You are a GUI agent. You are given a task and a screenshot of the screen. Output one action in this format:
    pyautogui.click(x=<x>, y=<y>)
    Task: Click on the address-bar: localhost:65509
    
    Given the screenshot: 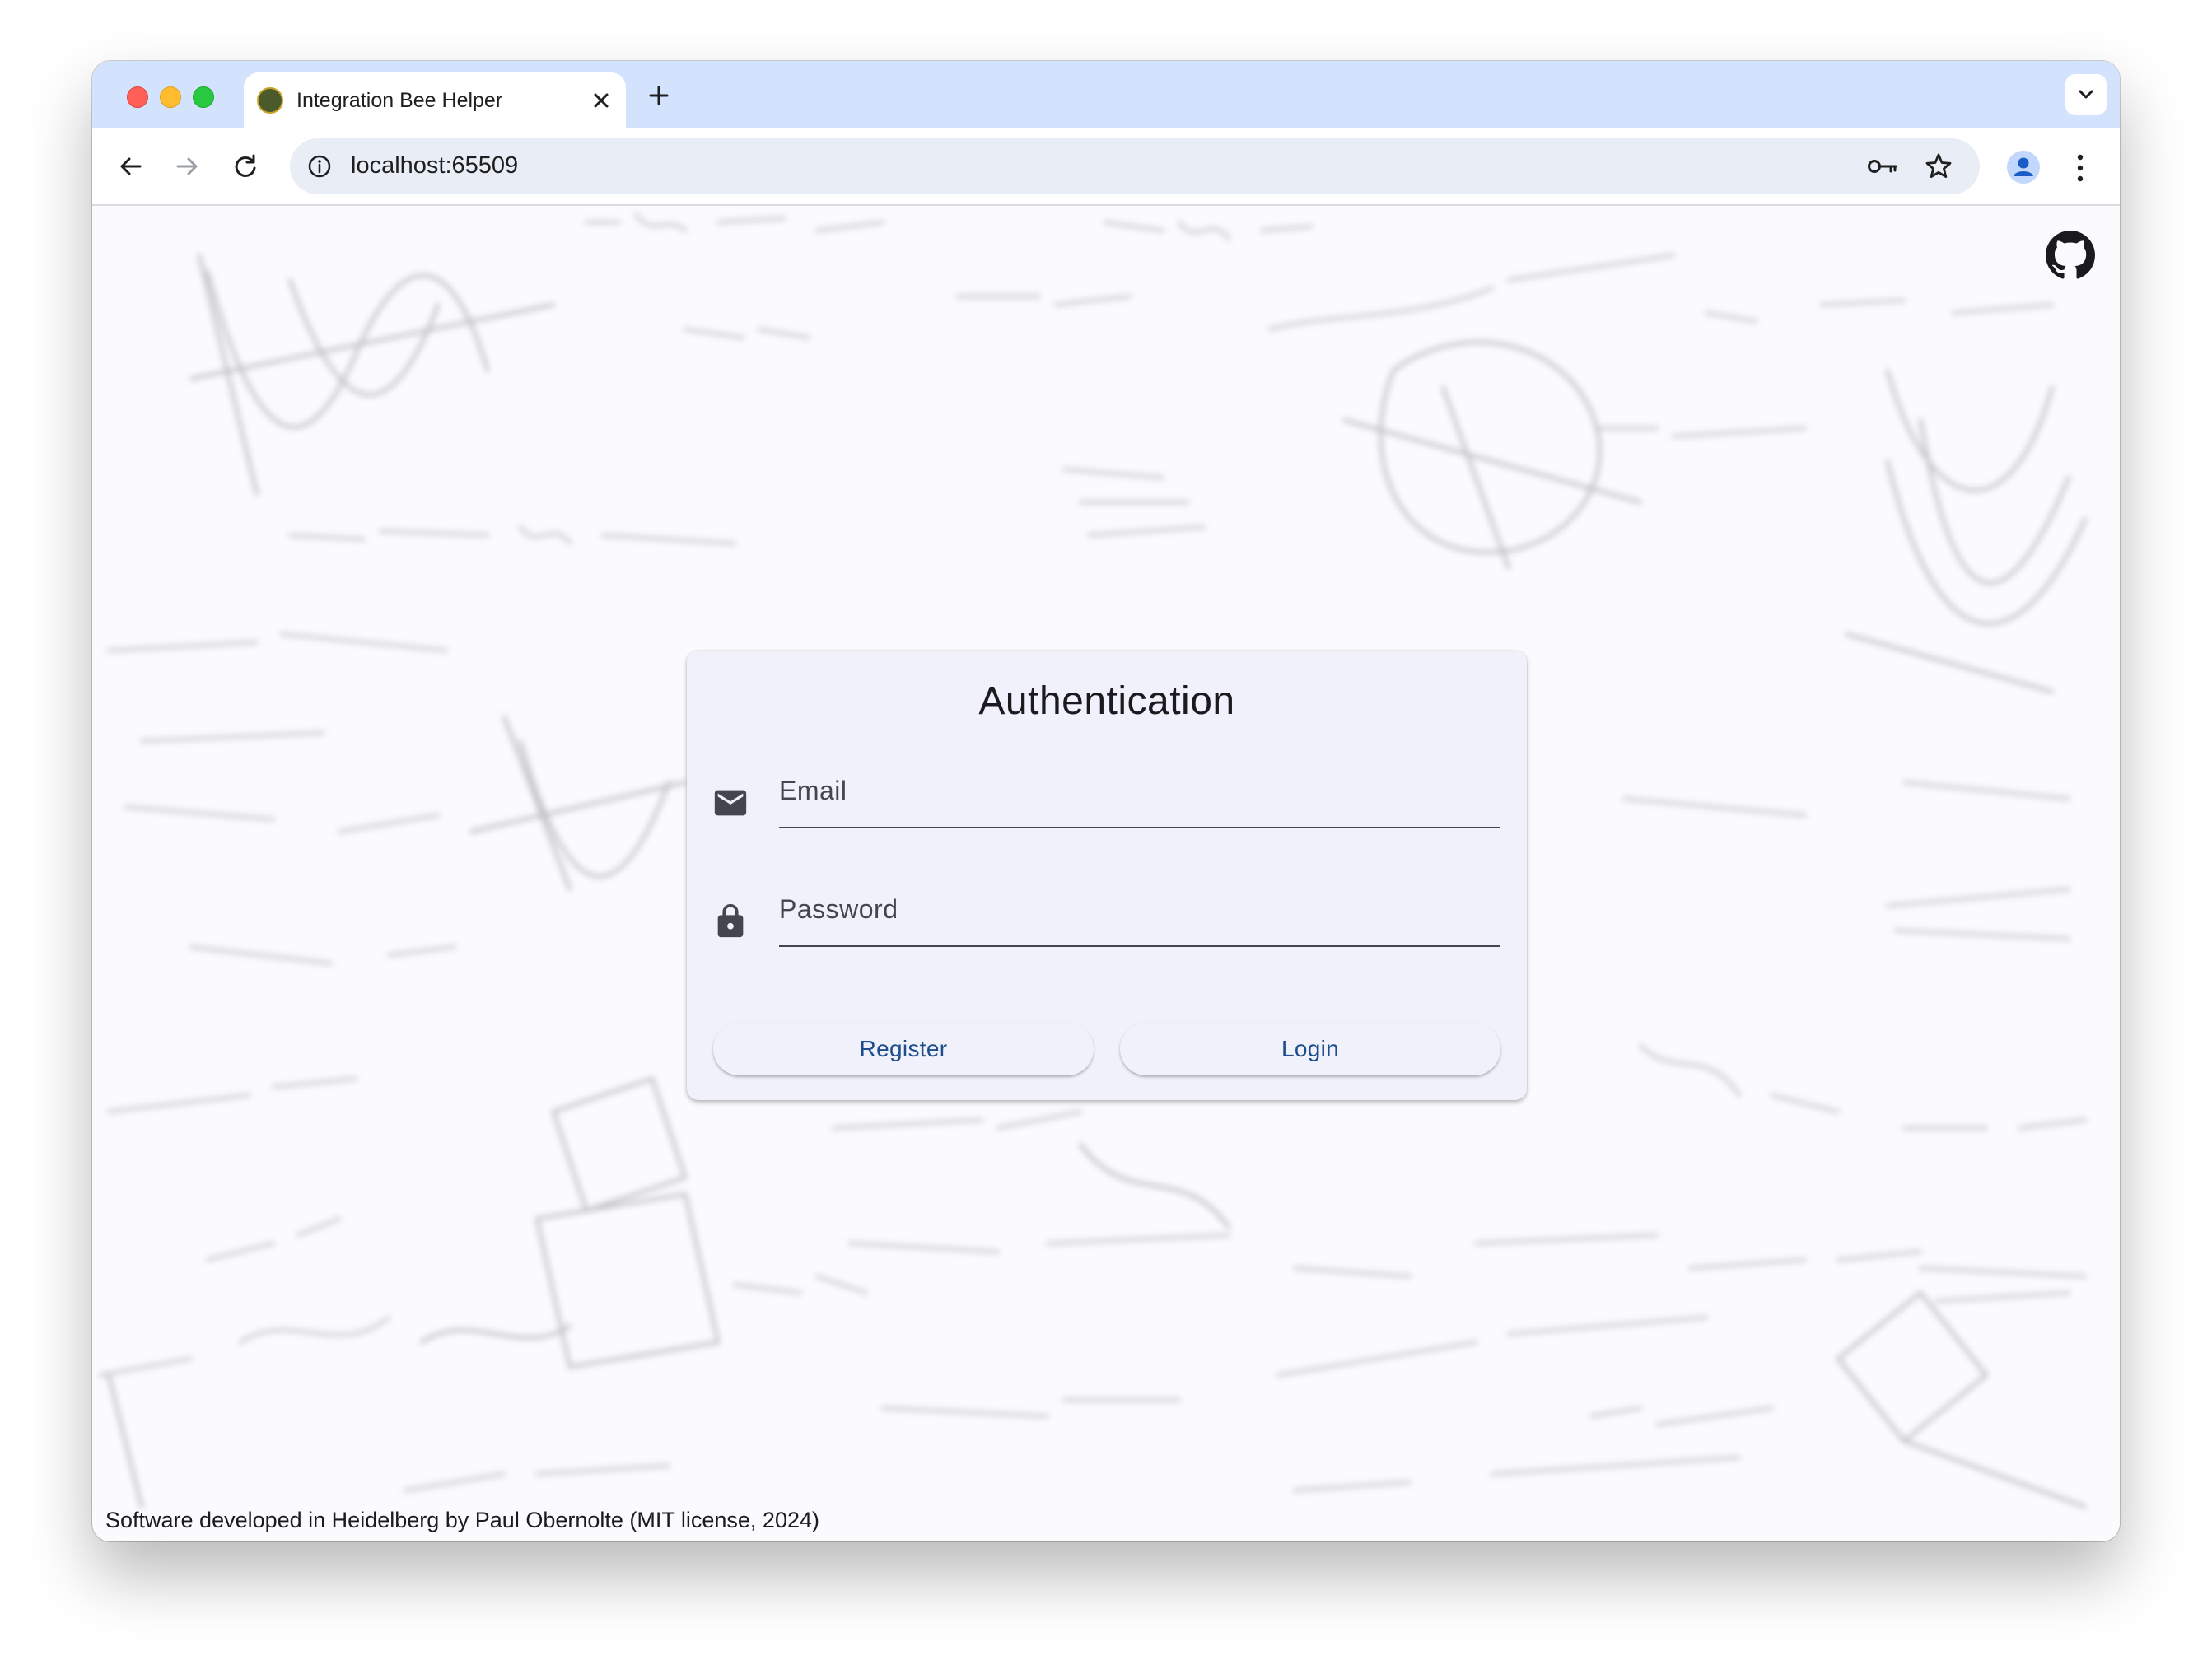 What is the action you would take?
    pyautogui.click(x=1135, y=166)
    